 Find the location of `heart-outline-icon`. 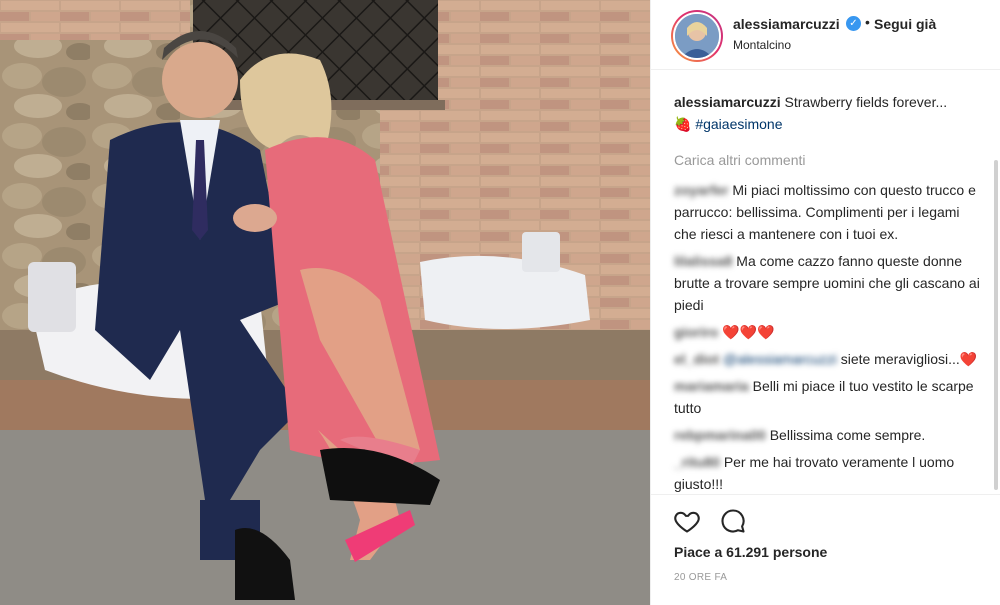

heart-outline-icon is located at coordinates (687, 521).